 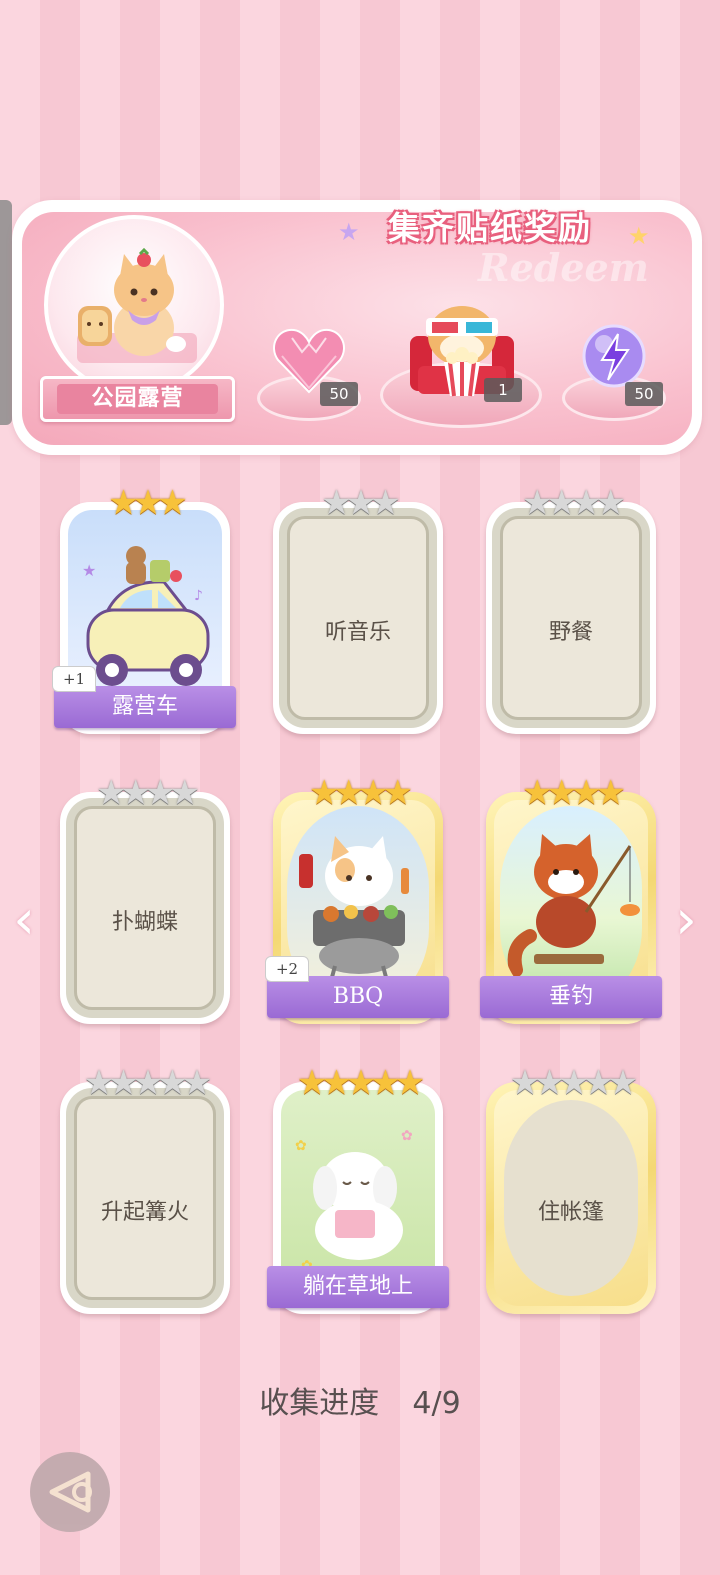 I want to click on sticker-card: ★★★ ★ ♪ +1 露营车, so click(x=144, y=608).